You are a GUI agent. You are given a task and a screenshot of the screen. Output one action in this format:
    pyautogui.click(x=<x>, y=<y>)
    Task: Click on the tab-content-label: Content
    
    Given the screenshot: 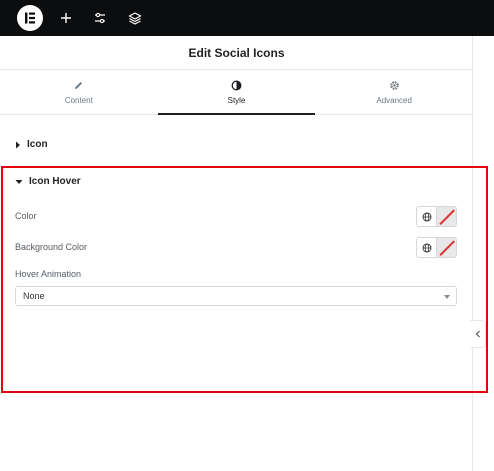 What is the action you would take?
    pyautogui.click(x=78, y=100)
    